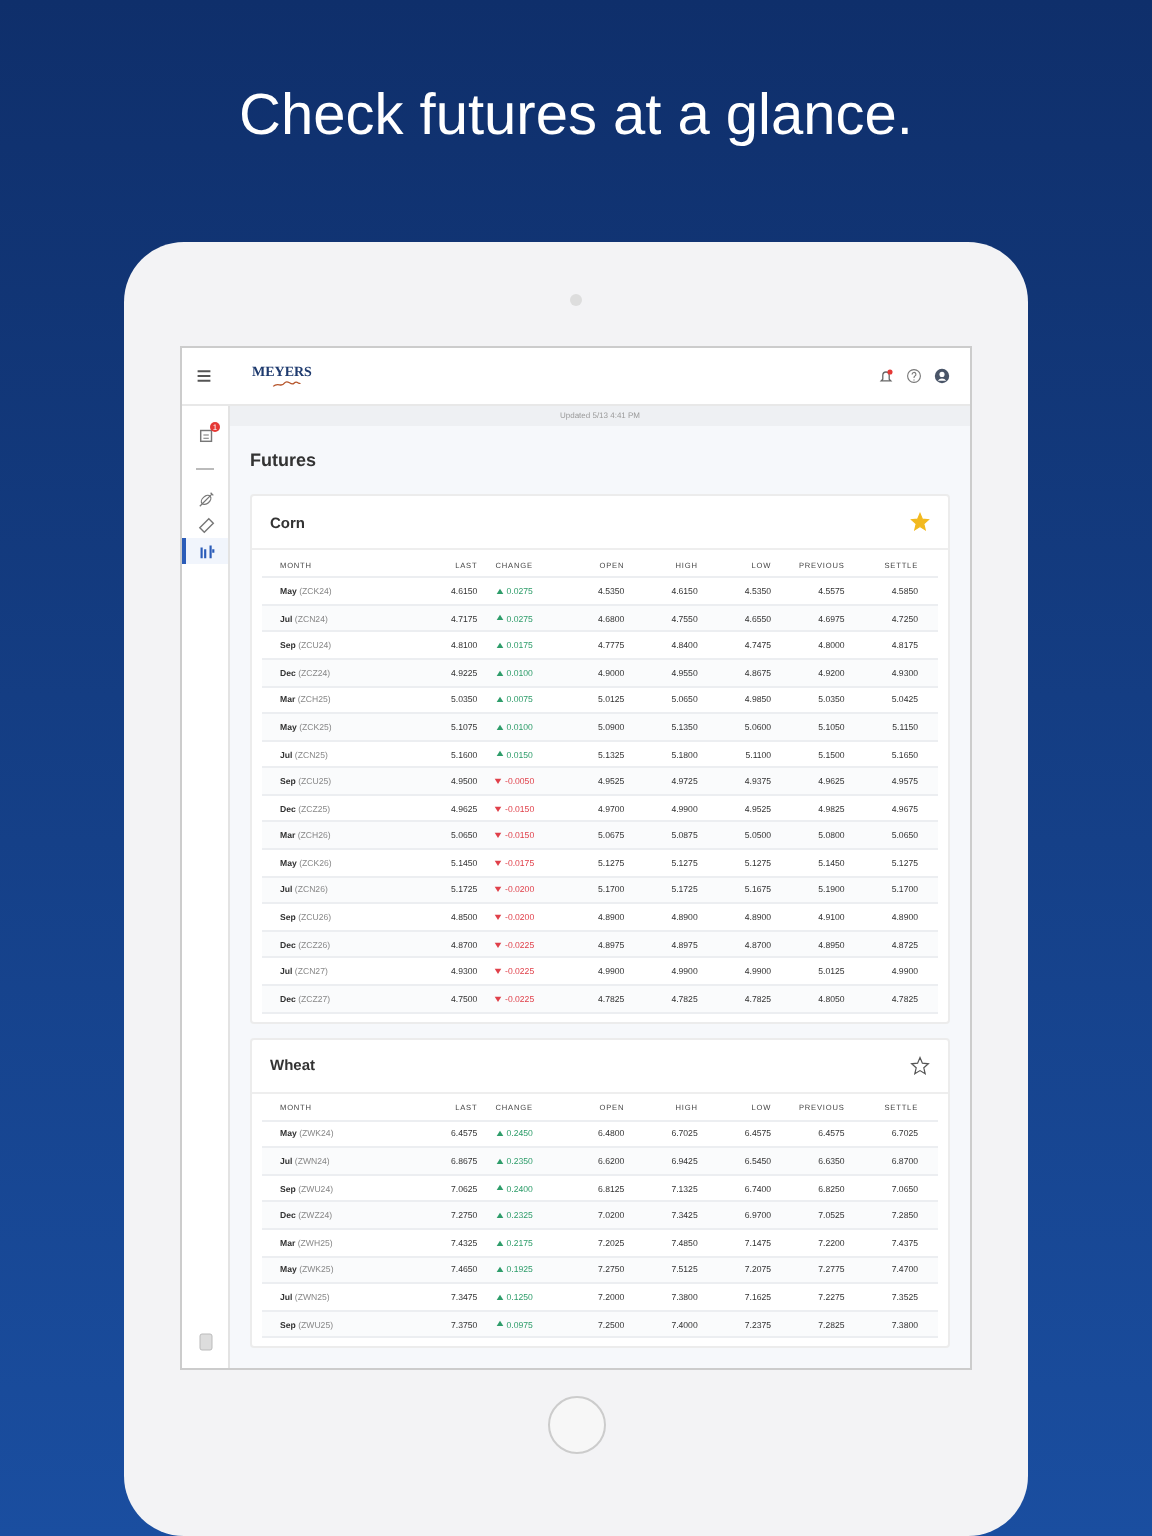 The image size is (1152, 1536). Describe the element at coordinates (576, 118) in the screenshot. I see `headline: Check futures at a glance.` at that location.